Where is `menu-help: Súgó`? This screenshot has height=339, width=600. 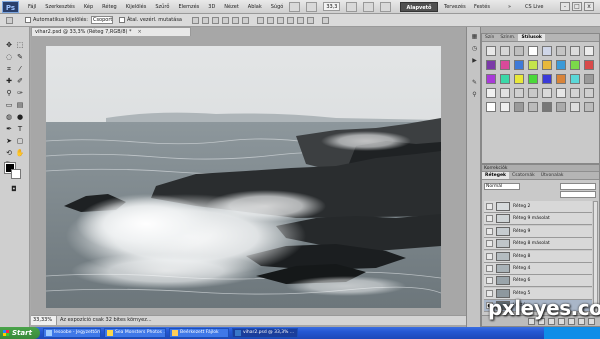 menu-help: Súgó is located at coordinates (277, 7).